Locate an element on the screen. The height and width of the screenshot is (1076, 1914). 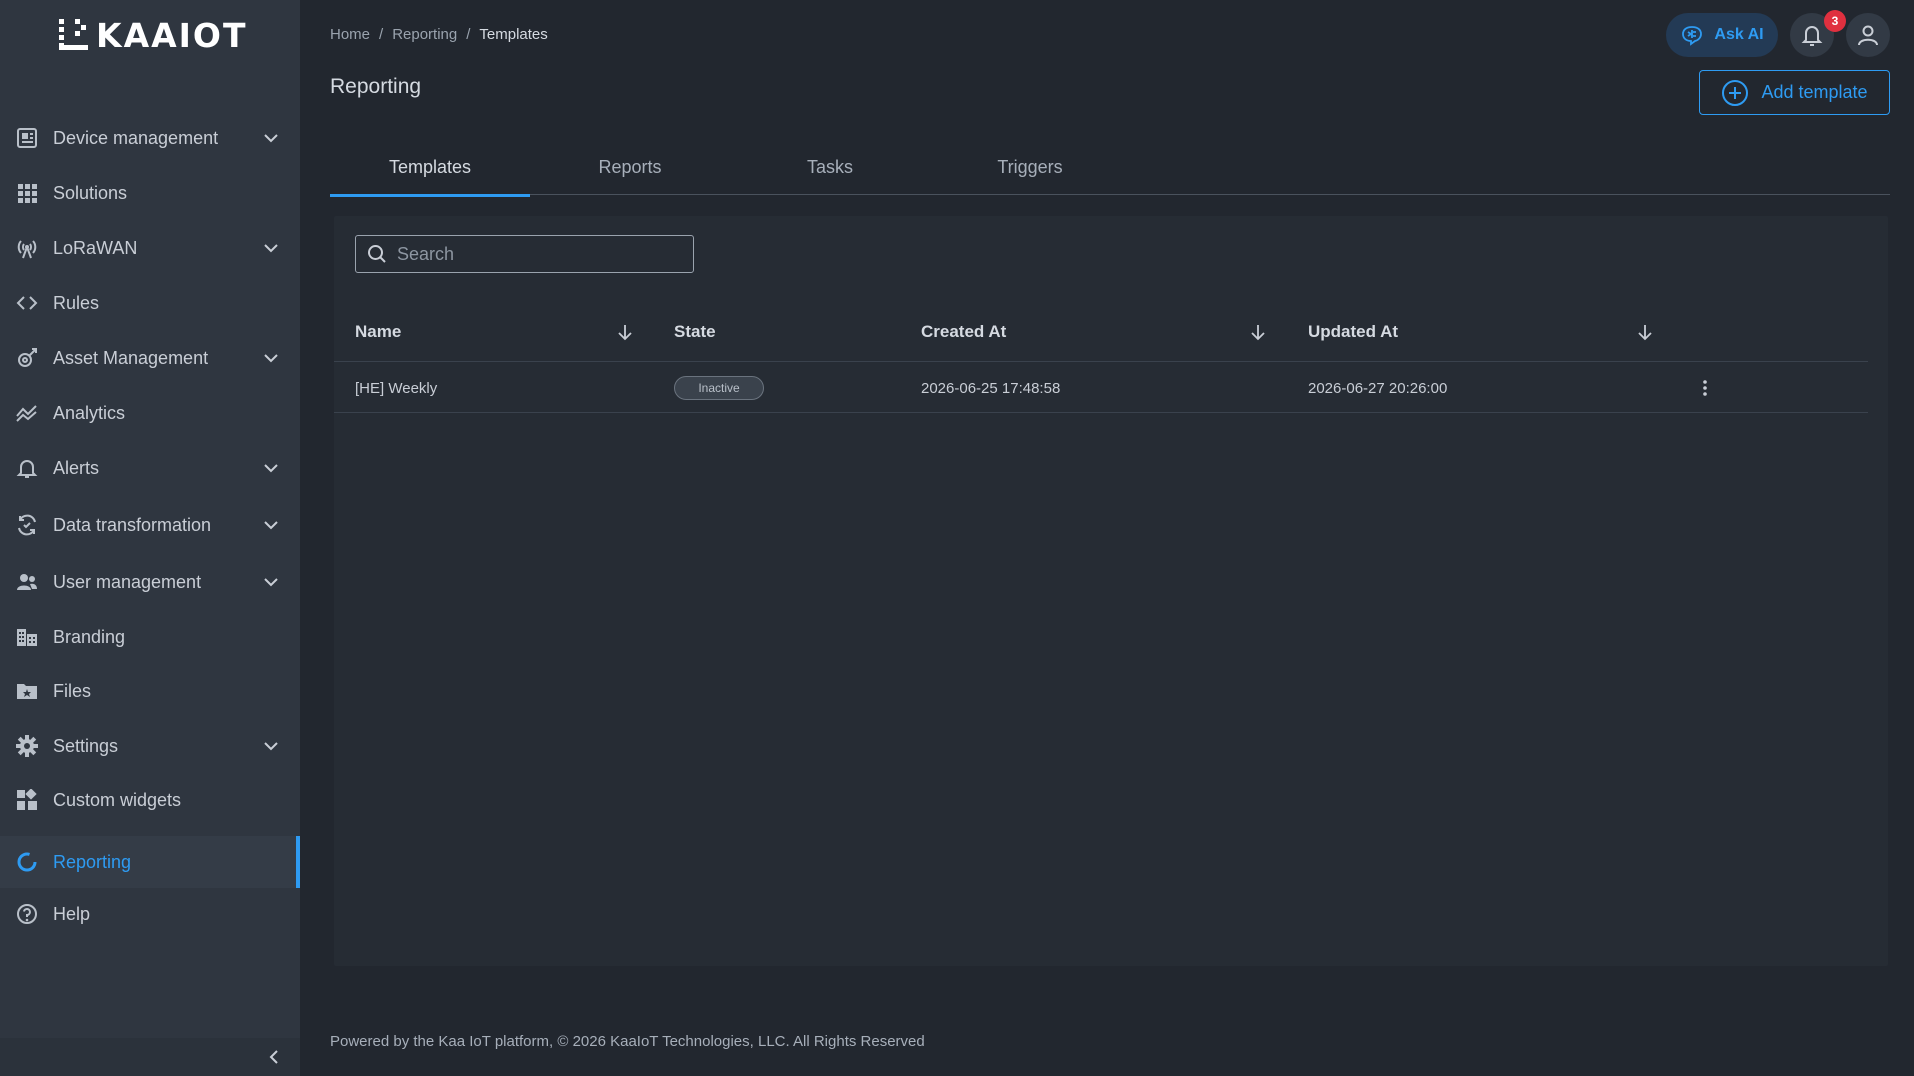
logo-mark-icon is located at coordinates (73, 34).